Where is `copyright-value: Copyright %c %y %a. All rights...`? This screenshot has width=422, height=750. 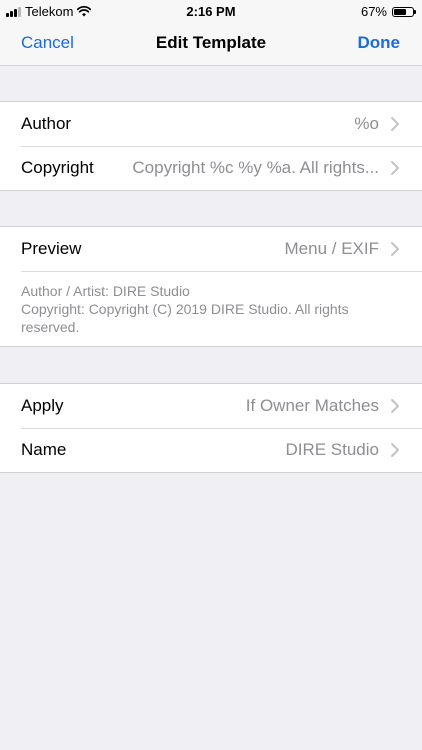 copyright-value: Copyright %c %y %a. All rights... is located at coordinates (255, 167).